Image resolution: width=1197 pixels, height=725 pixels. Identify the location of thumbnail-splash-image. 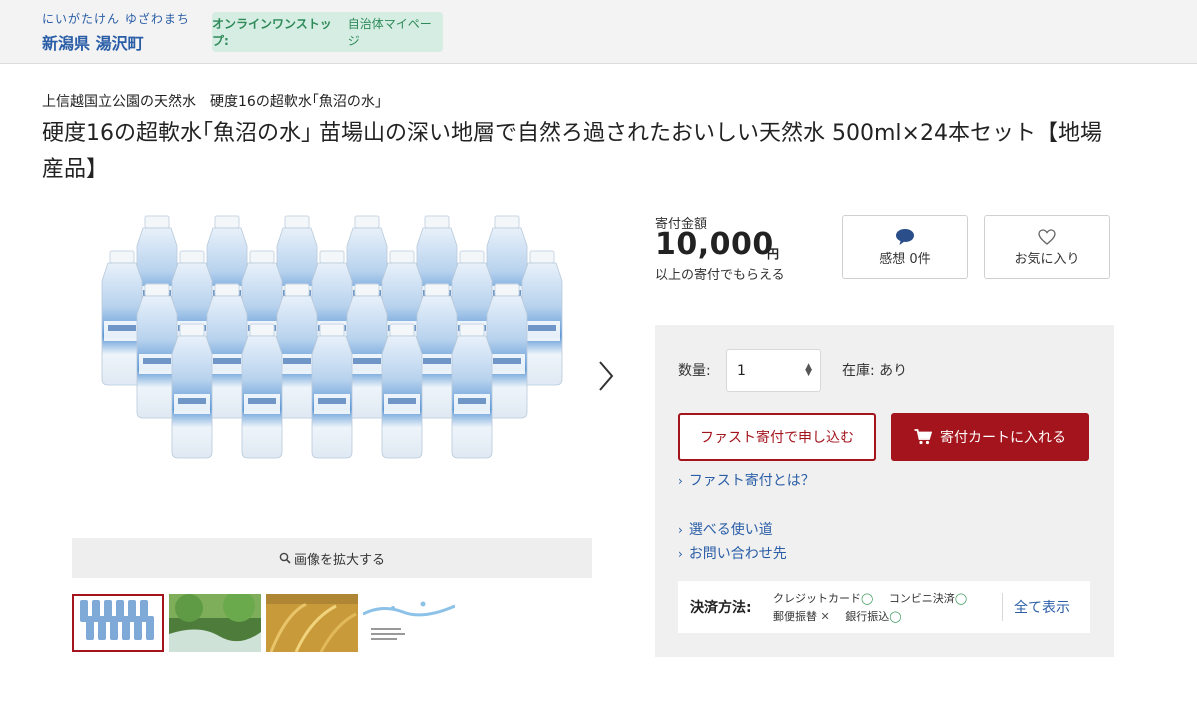
(409, 623).